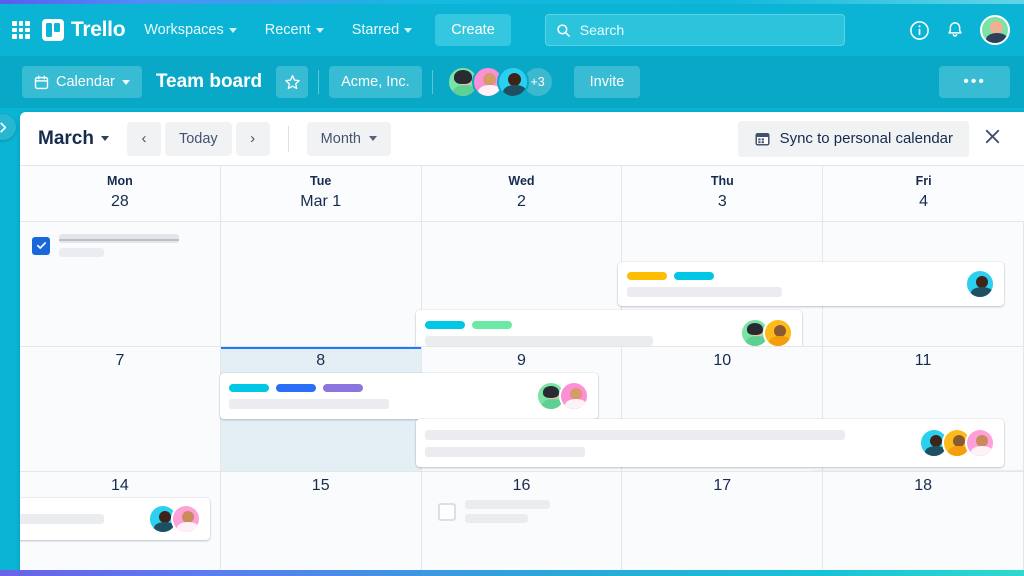  Describe the element at coordinates (66, 138) in the screenshot. I see `month-label: March` at that location.